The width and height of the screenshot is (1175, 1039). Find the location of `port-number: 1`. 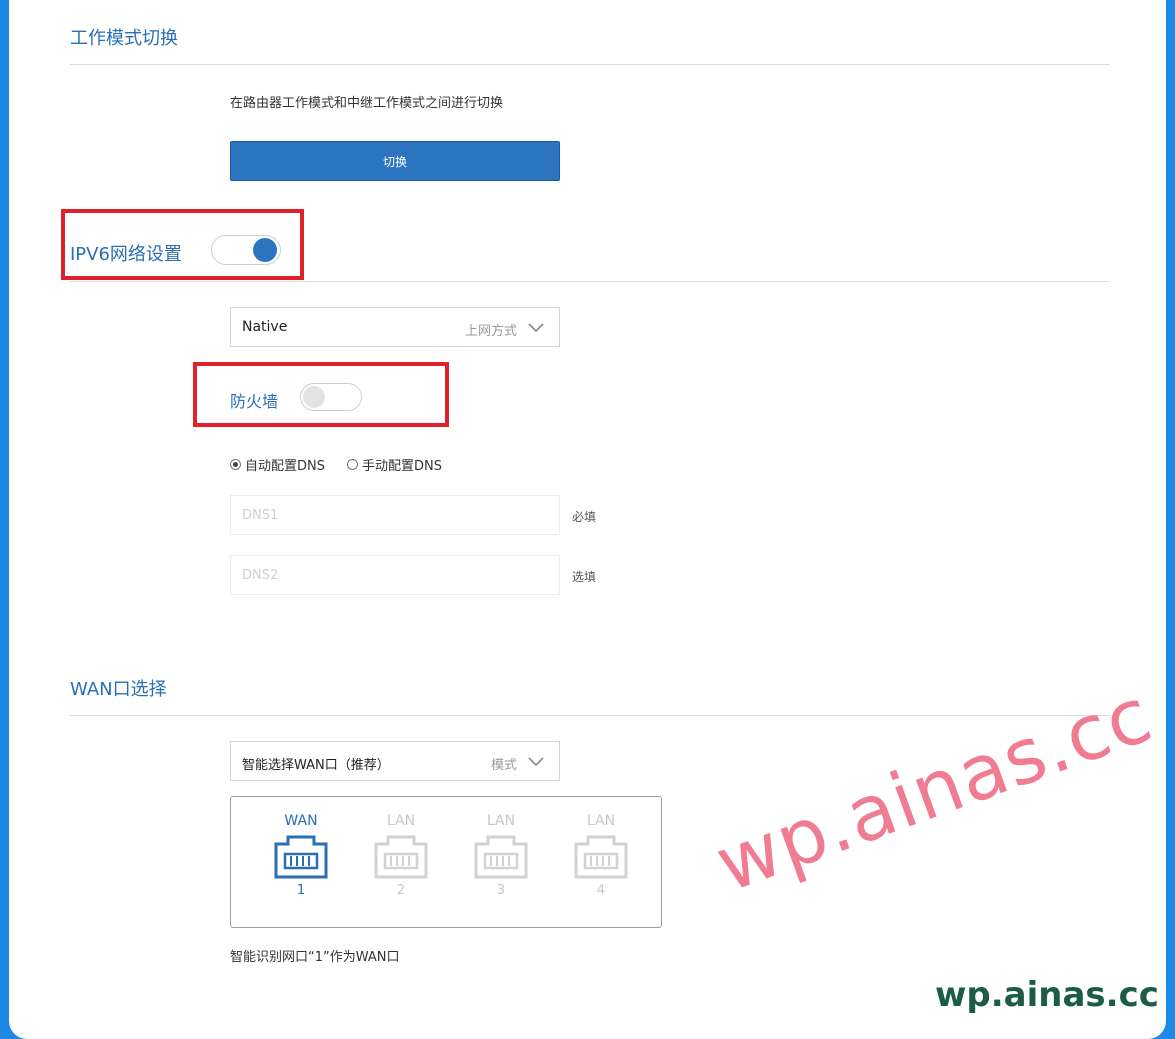

port-number: 1 is located at coordinates (301, 890).